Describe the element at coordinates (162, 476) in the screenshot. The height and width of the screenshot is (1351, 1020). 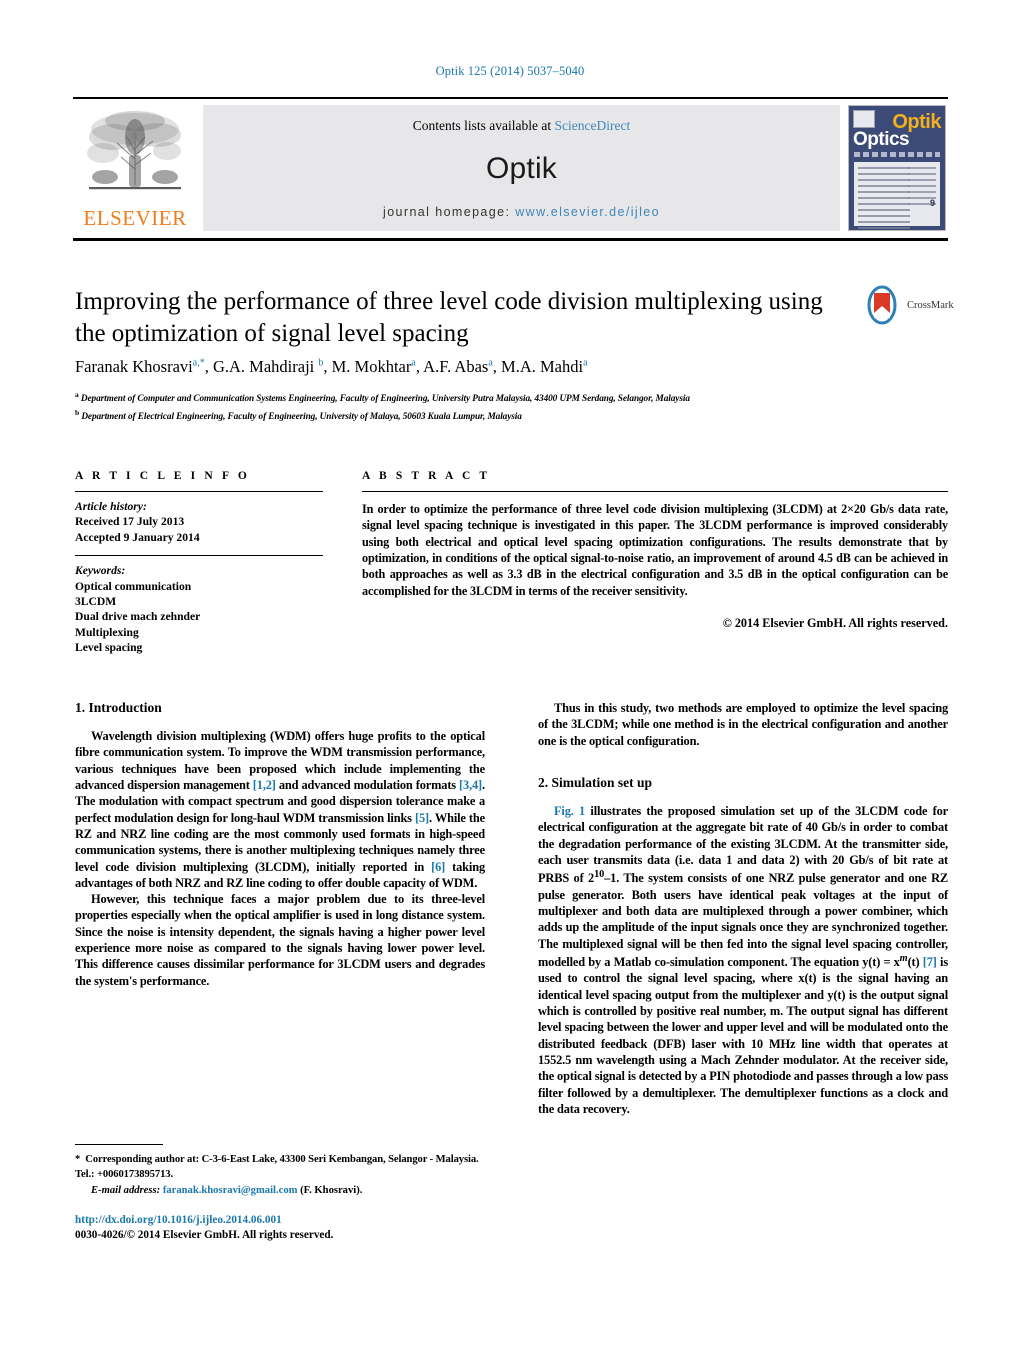
I see `article-info-heading: A R T I C L E I N F O` at that location.